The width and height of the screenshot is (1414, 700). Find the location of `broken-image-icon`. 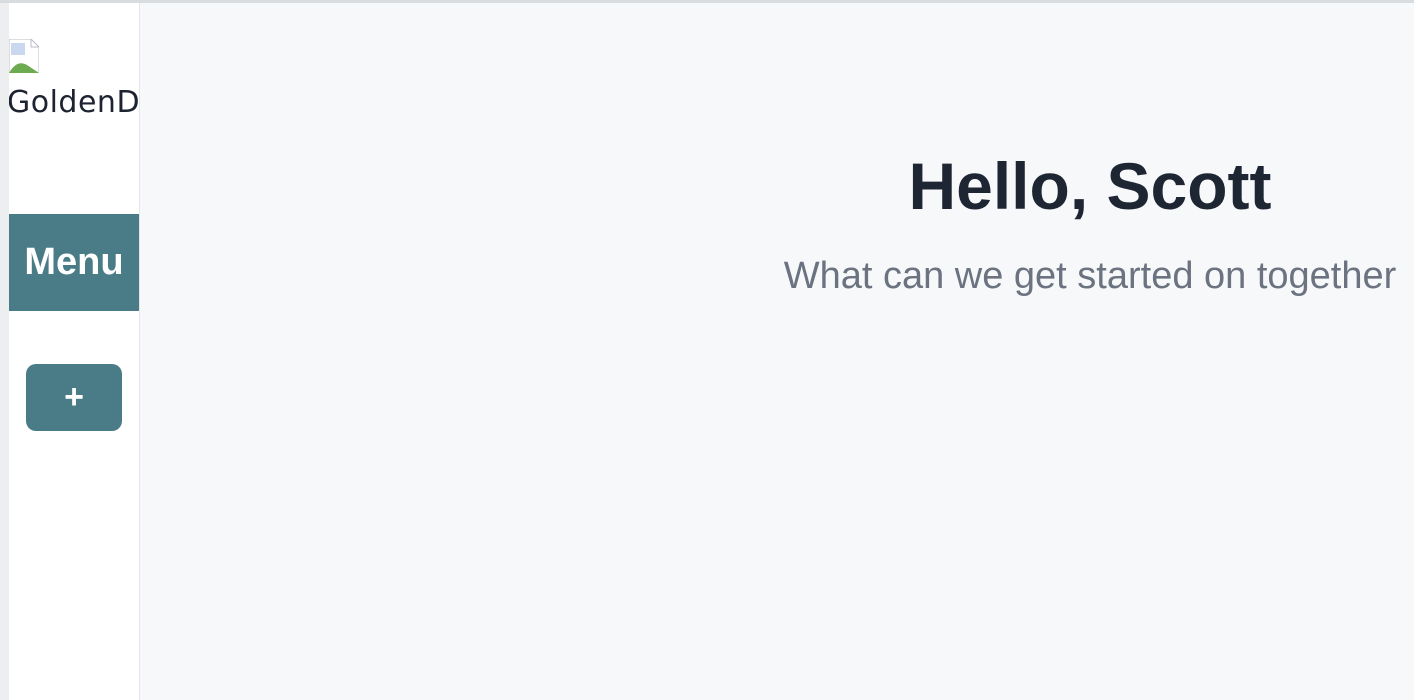

broken-image-icon is located at coordinates (24, 56).